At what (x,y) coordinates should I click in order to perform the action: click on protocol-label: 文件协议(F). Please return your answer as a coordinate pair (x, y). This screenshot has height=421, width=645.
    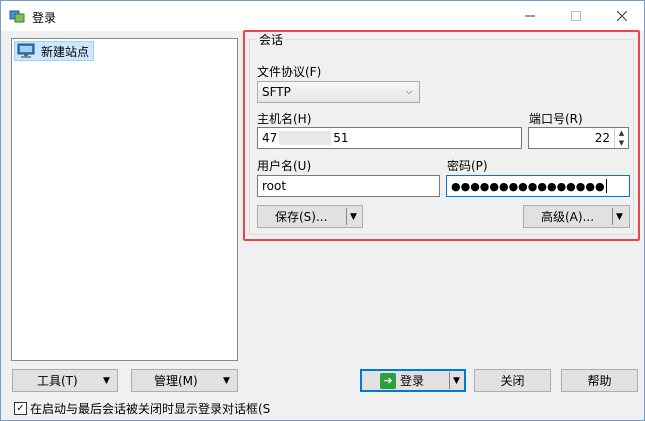
    Looking at the image, I should click on (289, 72).